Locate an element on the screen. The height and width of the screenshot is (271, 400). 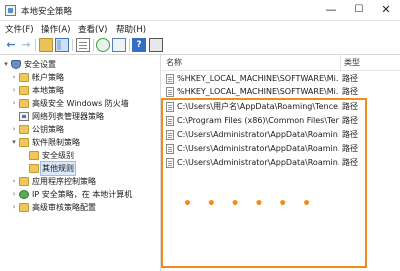
minimize-button: — is located at coordinates (331, 10).